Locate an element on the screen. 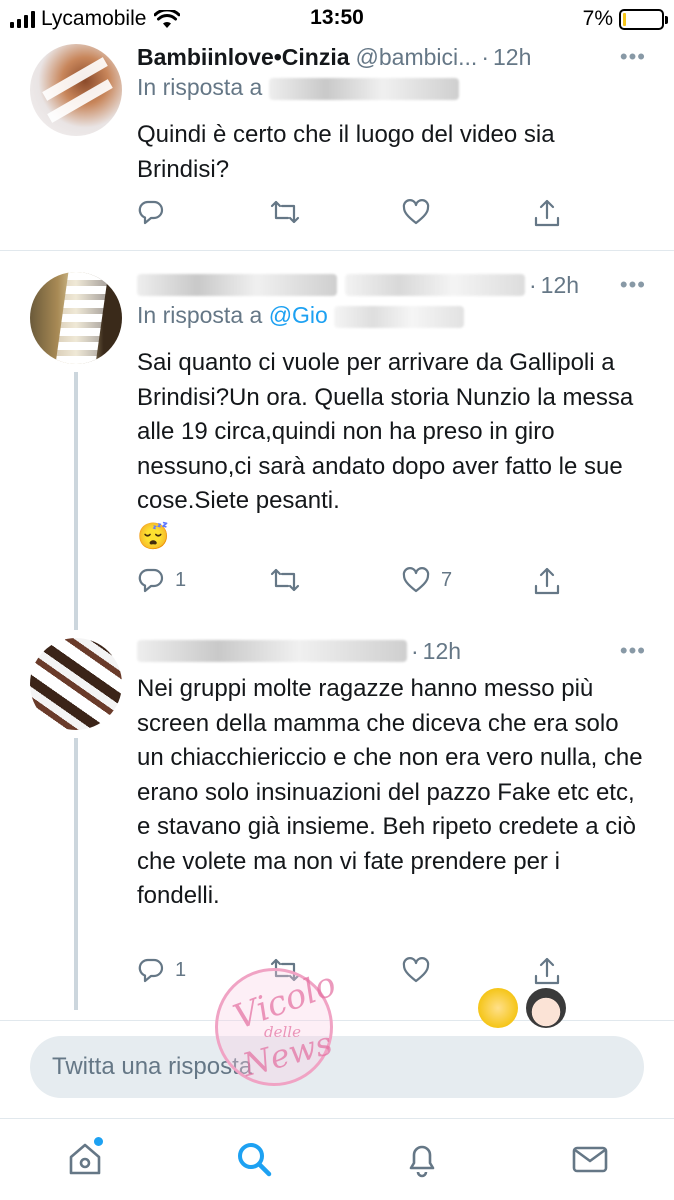 The image size is (674, 1200). tweet-header: Bambiinlove•Cinzia @bambici... · 12h is located at coordinates (334, 57).